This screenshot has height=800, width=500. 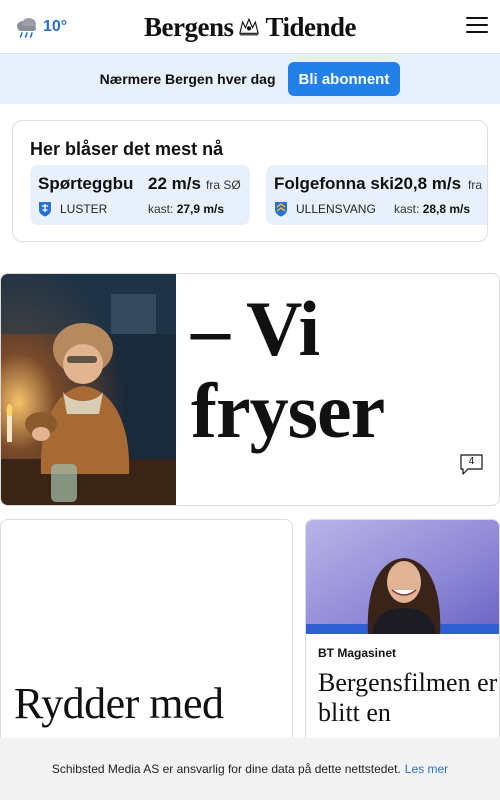 What do you see at coordinates (357, 653) in the screenshot?
I see `story-kicker: BT Magasinet` at bounding box center [357, 653].